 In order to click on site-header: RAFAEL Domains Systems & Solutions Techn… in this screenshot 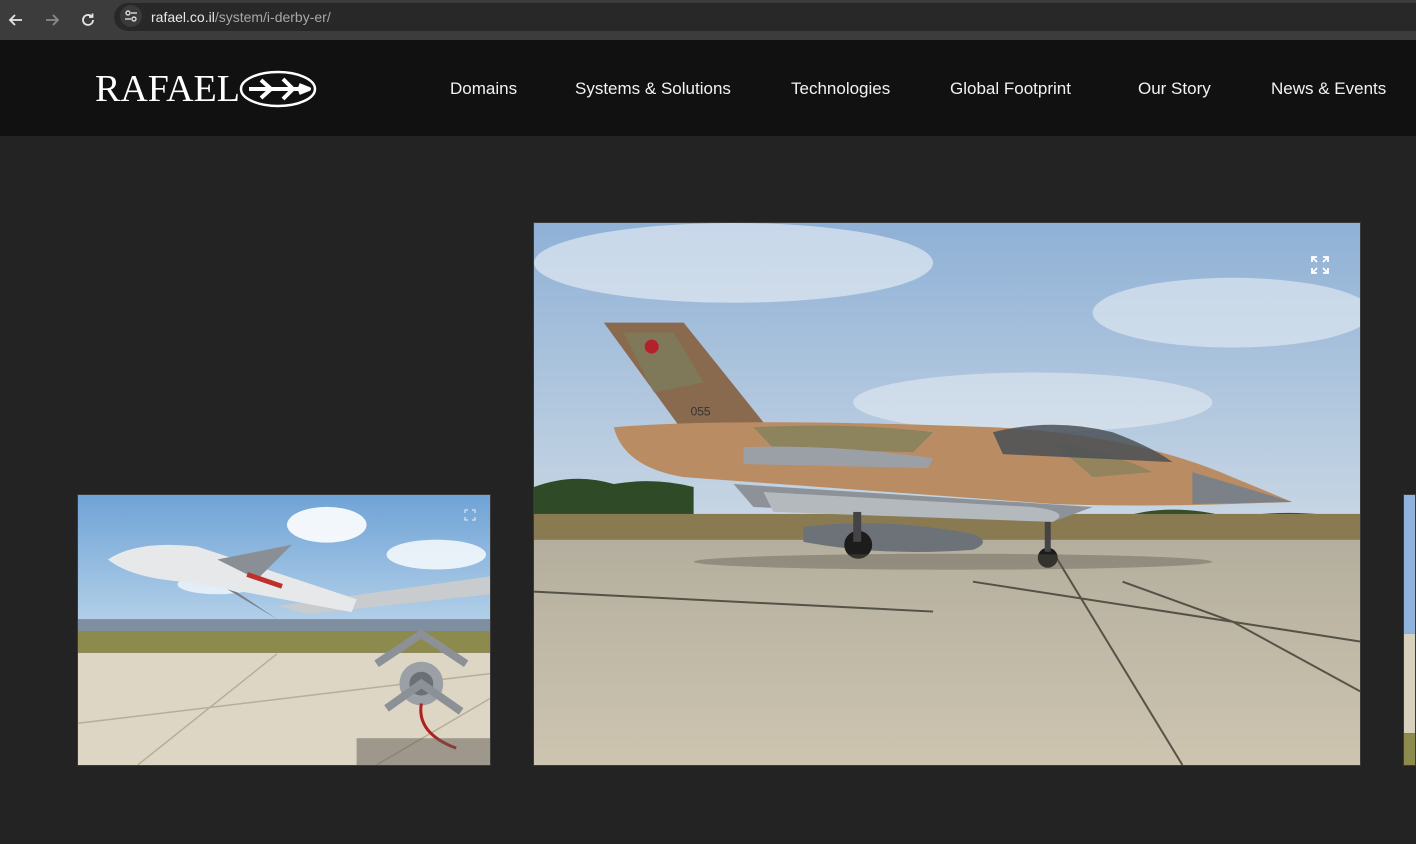, I will do `click(708, 88)`.